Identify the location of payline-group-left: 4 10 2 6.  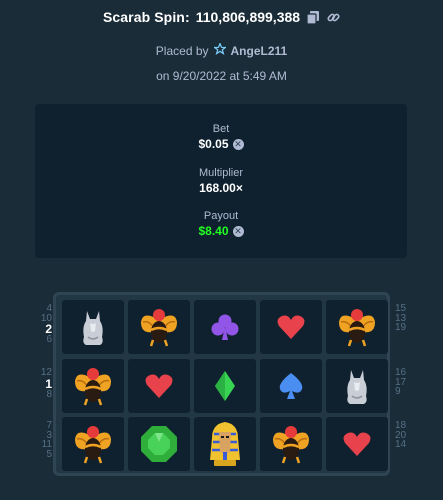
(43, 324).